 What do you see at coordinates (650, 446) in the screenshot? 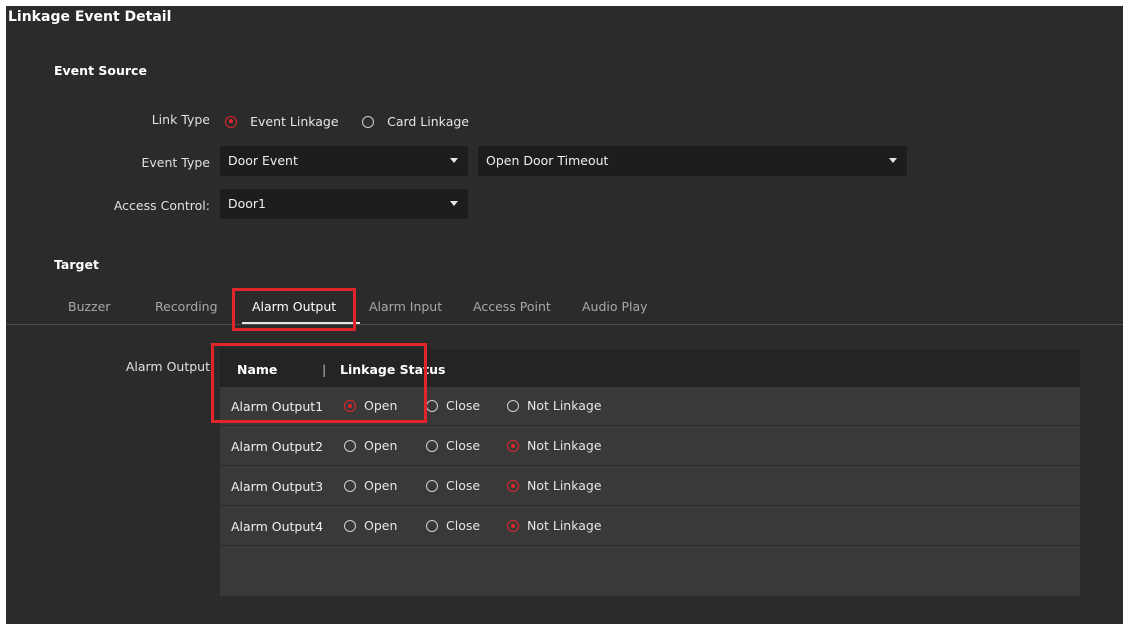
I see `table-row: Alarm Output2 Open Close Not Linkage` at bounding box center [650, 446].